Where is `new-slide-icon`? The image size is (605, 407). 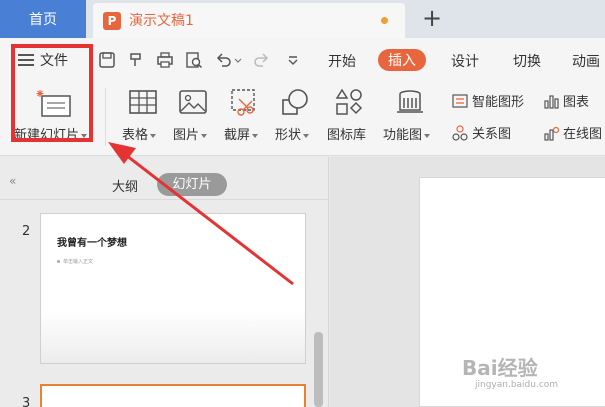
new-slide-icon is located at coordinates (55, 103).